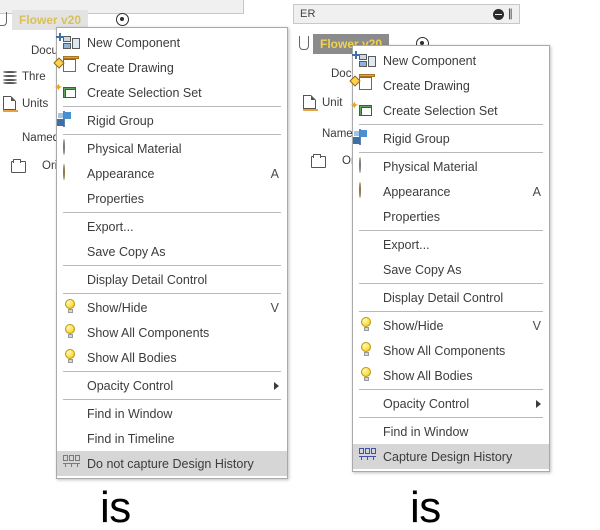  Describe the element at coordinates (406, 14) in the screenshot. I see `right-panel-header: ER ∥` at that location.